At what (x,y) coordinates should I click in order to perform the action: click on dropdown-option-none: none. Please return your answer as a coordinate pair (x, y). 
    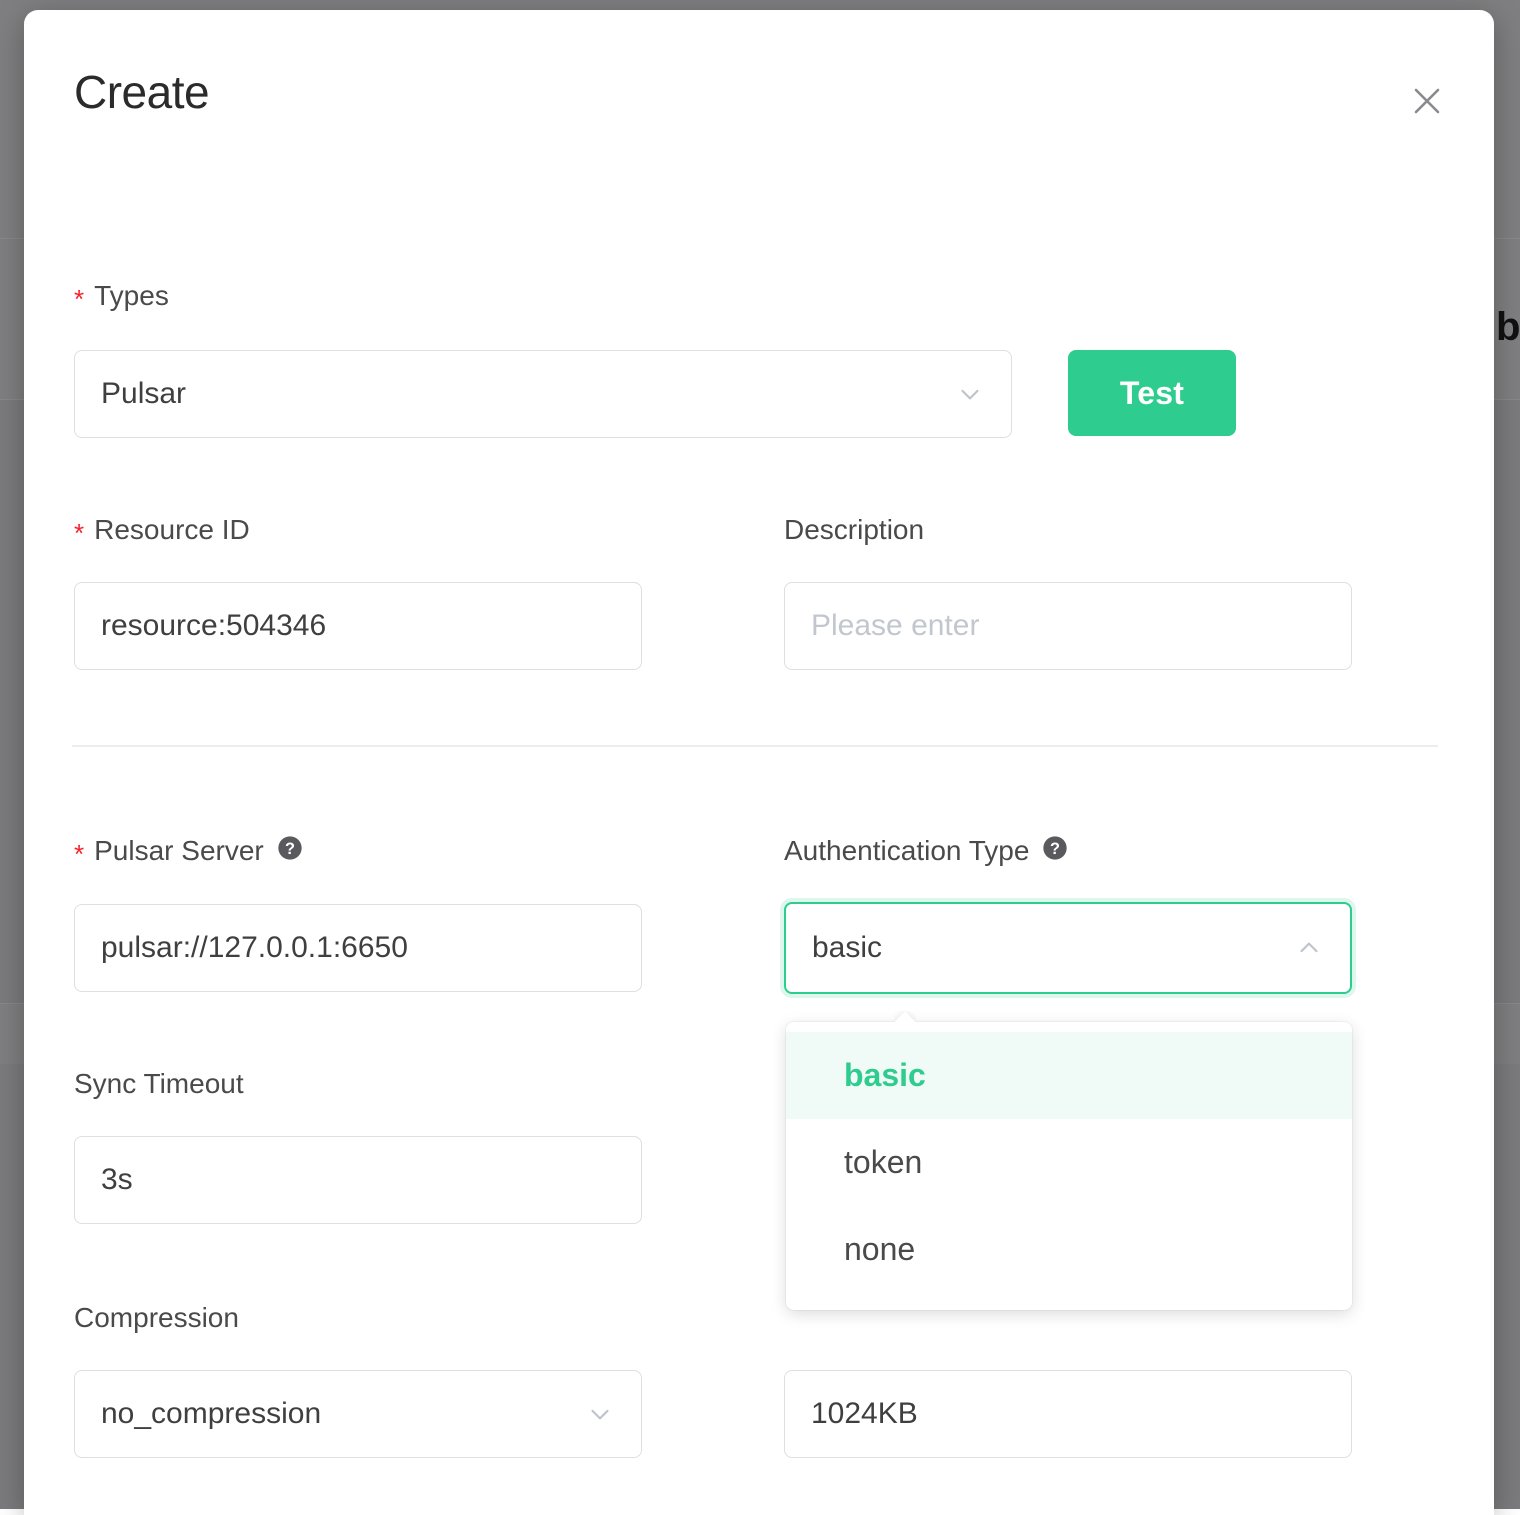
    Looking at the image, I should click on (1069, 1249).